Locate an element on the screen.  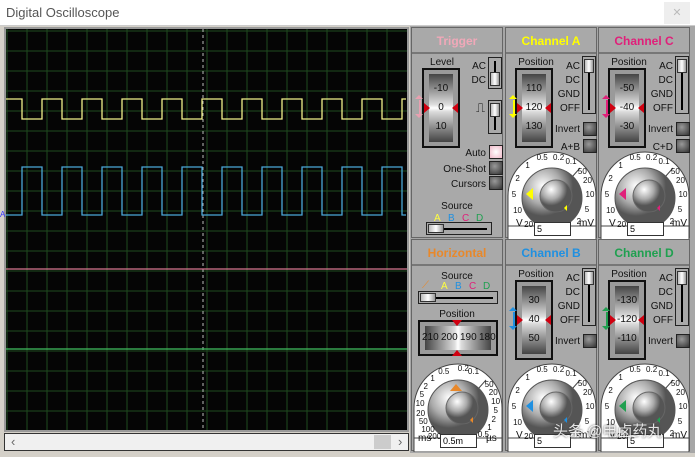
watermark: 头条 @电卤药丸 is located at coordinates (608, 431).